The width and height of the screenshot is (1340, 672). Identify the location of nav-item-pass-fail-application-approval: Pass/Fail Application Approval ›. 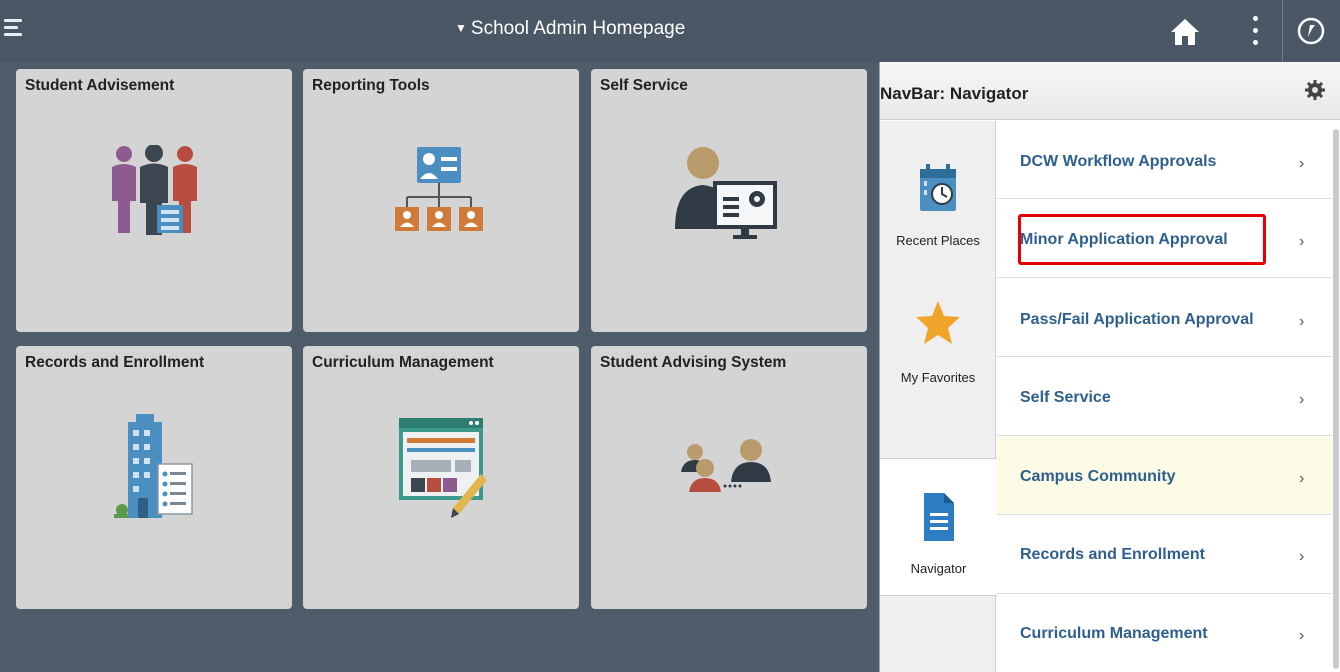
(1164, 318).